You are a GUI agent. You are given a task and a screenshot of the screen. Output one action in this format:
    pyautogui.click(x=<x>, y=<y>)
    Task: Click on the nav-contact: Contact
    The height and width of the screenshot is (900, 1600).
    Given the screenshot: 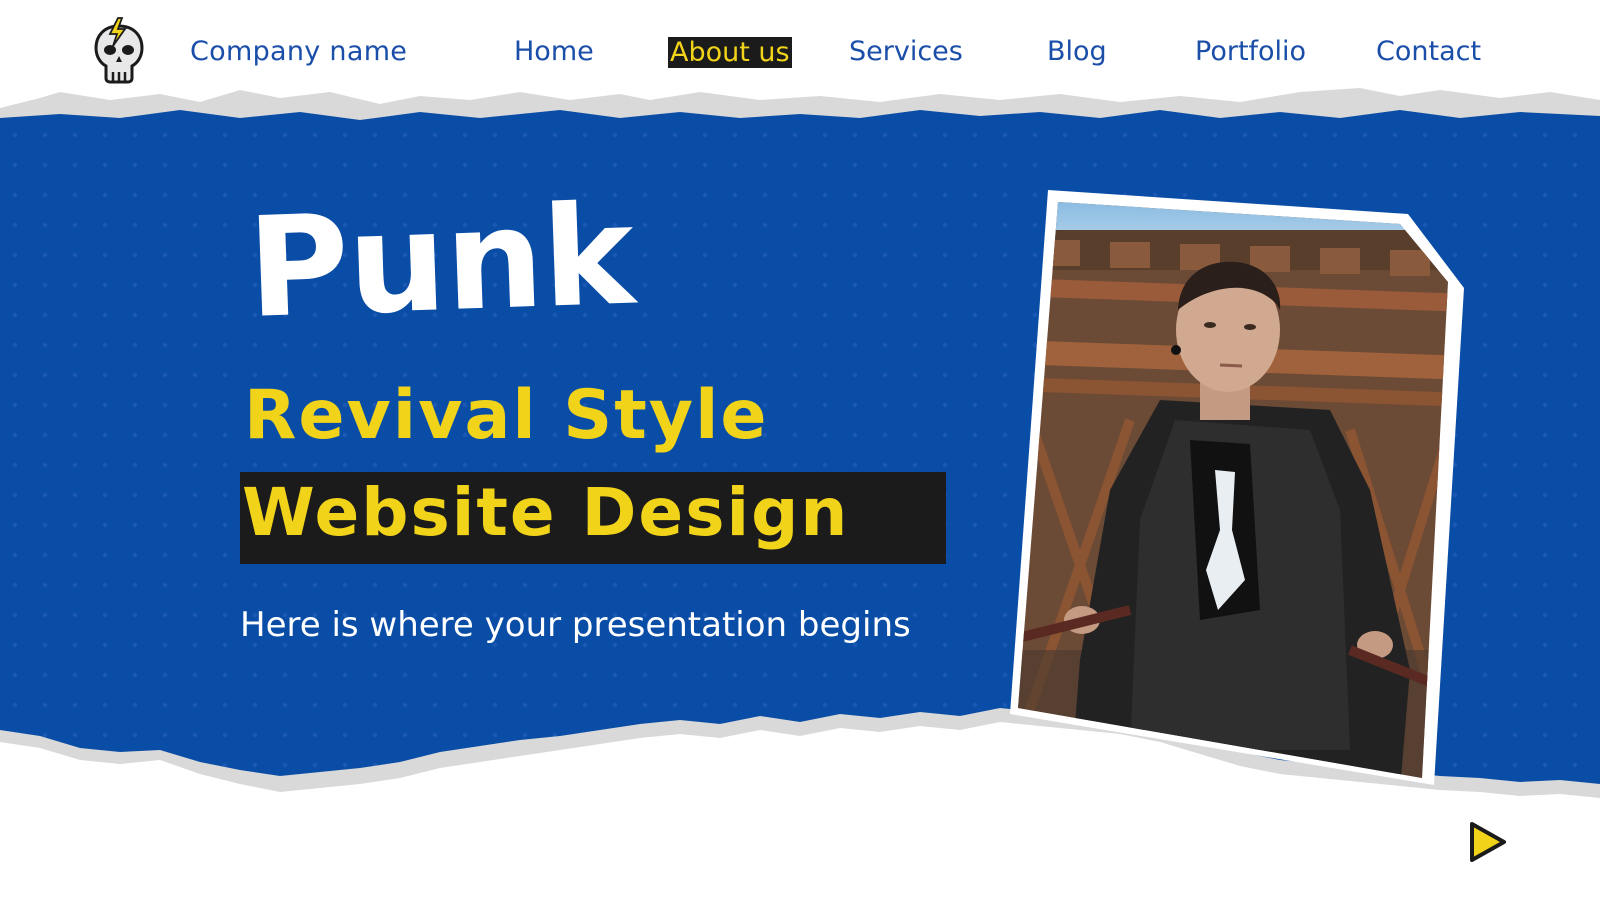 What is the action you would take?
    pyautogui.click(x=1428, y=51)
    